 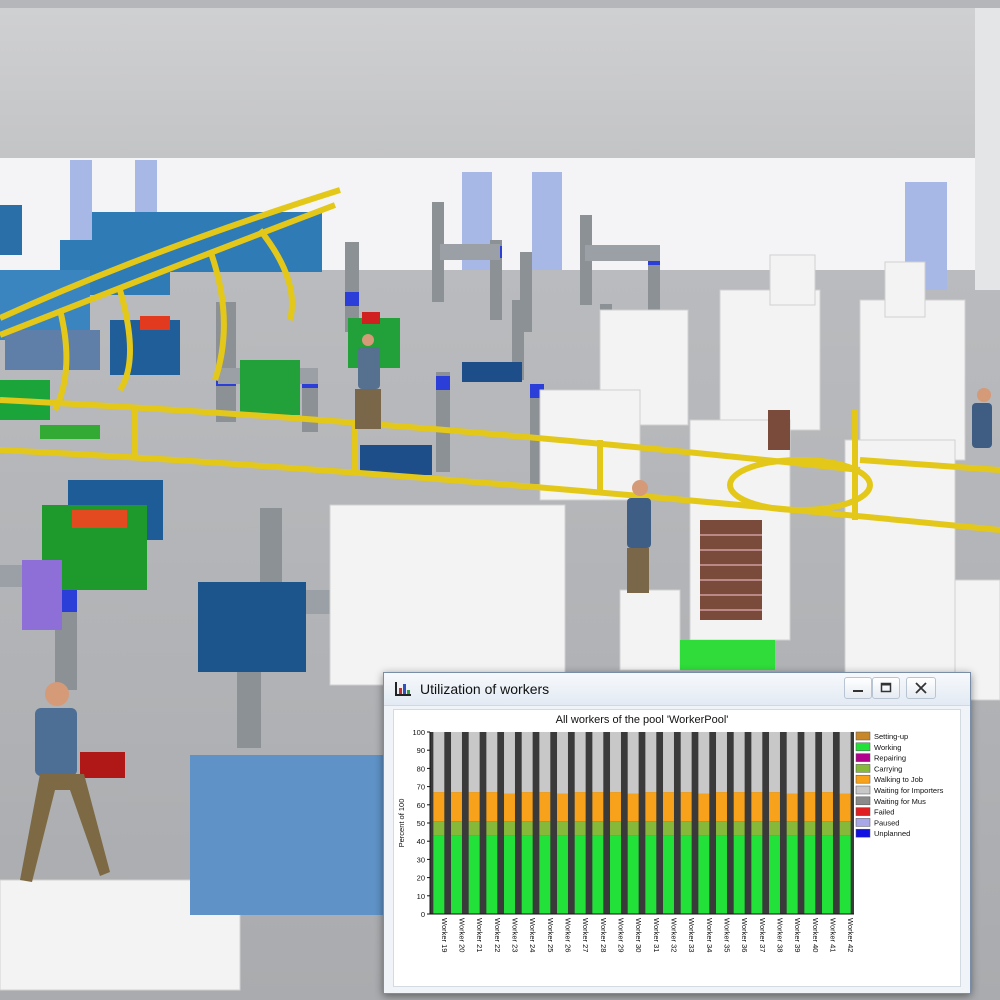 I want to click on x-tick-label: Worker 28, so click(x=603, y=935).